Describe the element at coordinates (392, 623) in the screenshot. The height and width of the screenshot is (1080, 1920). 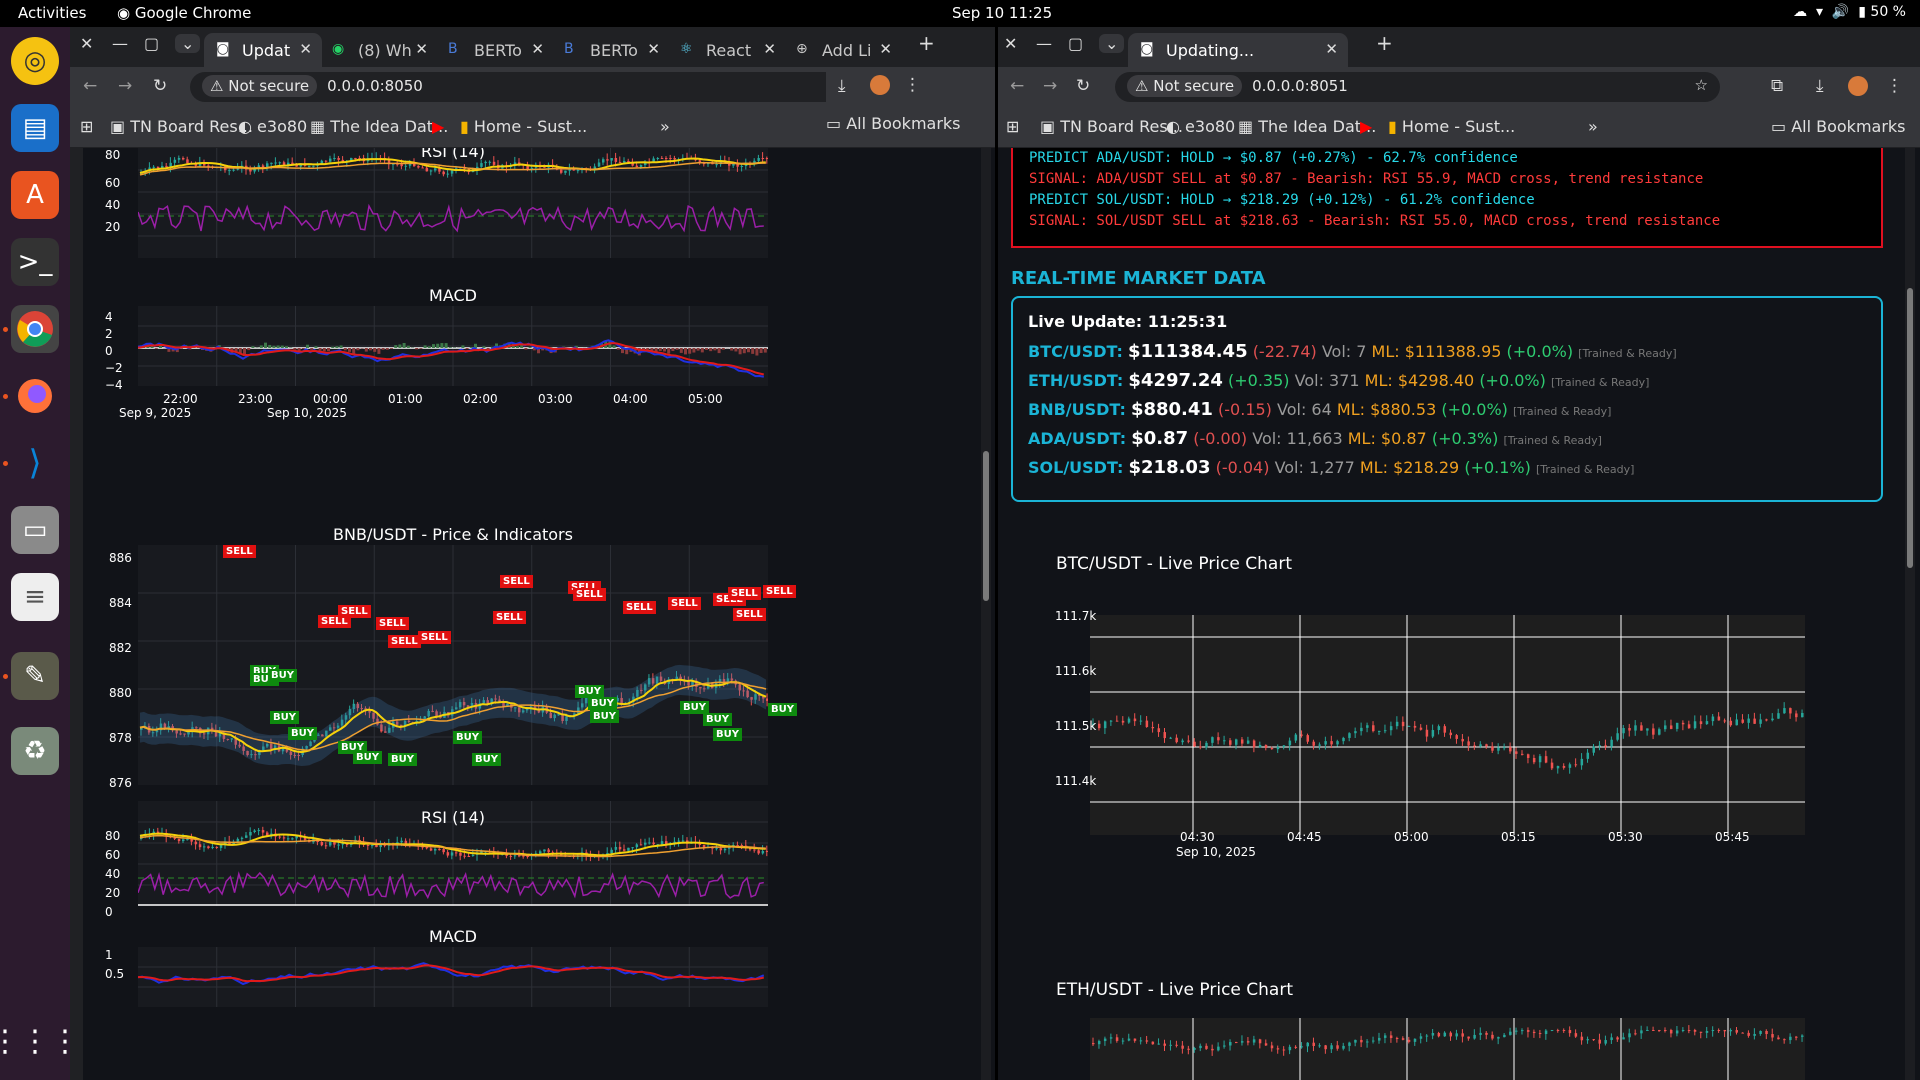
I see `sell-signal: SELL` at that location.